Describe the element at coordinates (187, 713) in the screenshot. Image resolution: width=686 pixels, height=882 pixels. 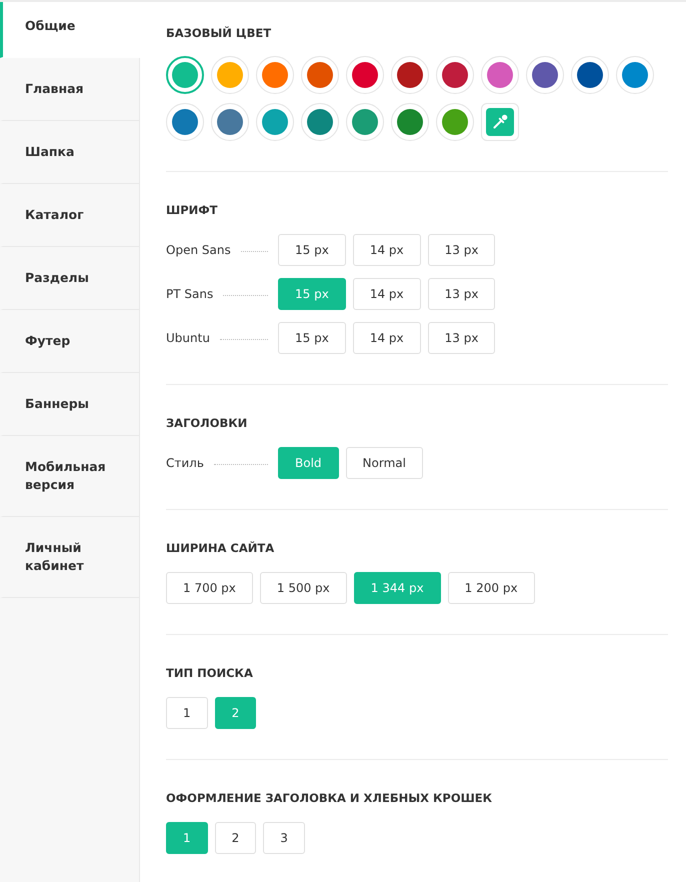
I see `option-button: 1` at that location.